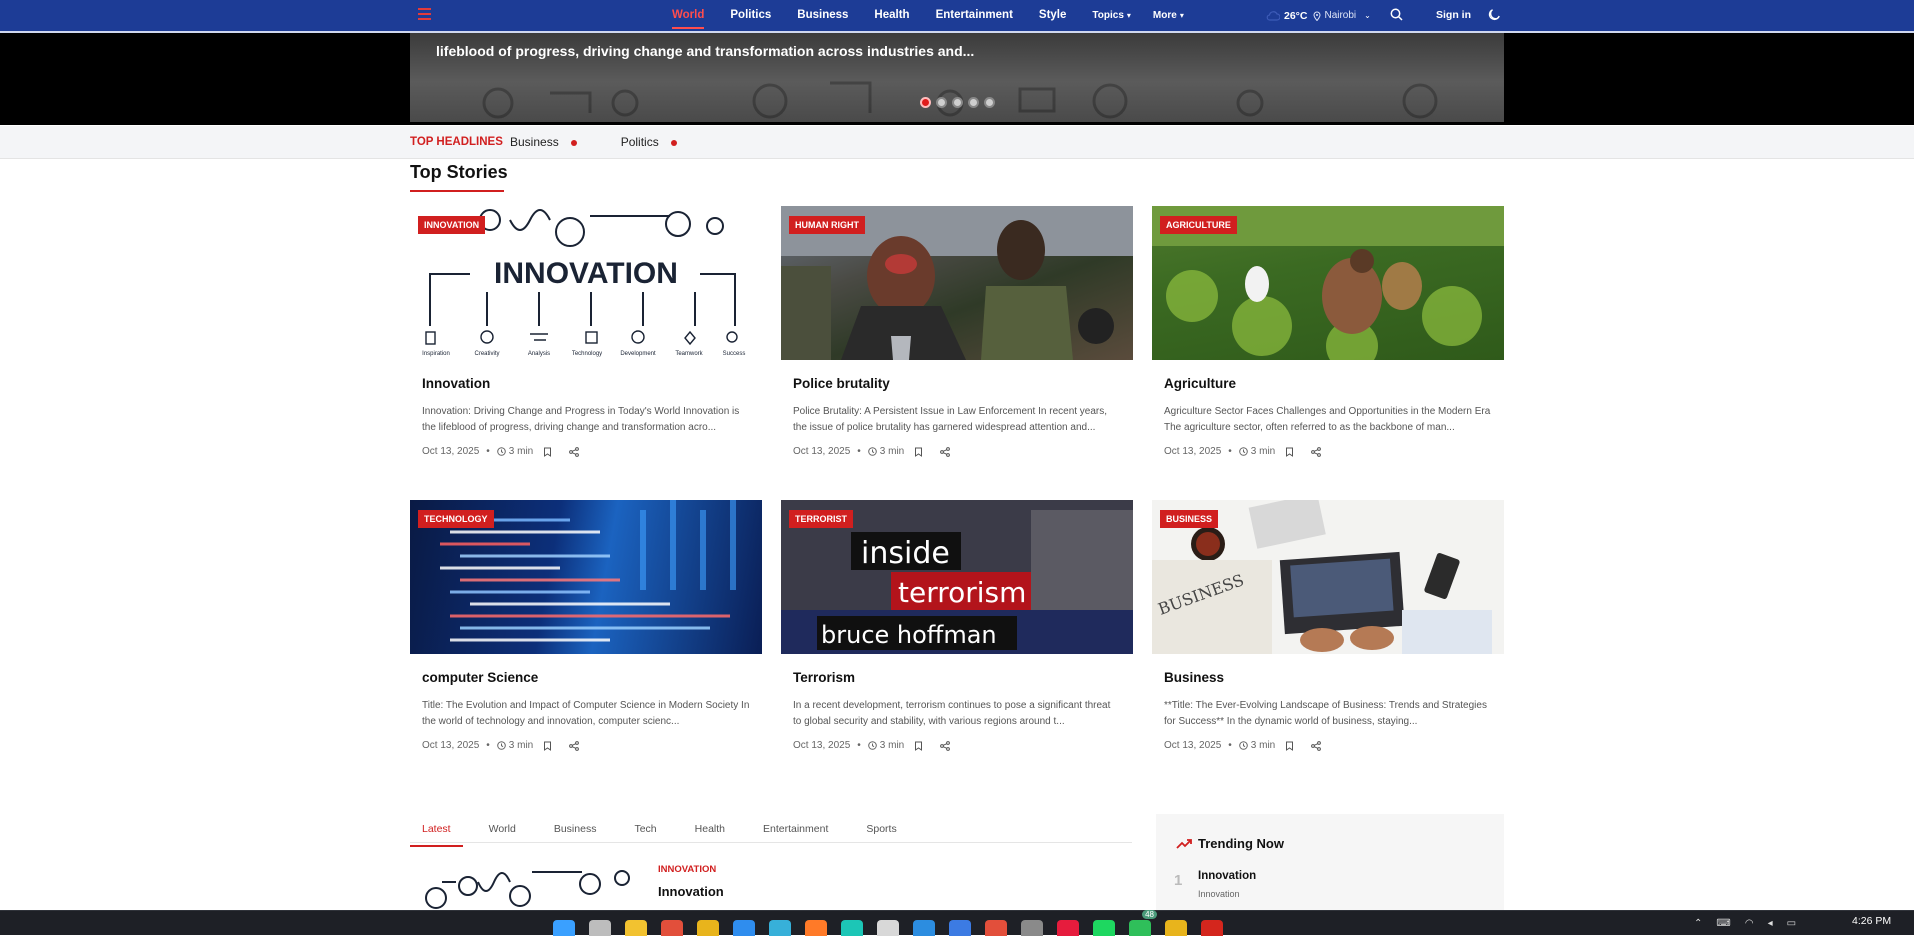  Describe the element at coordinates (1749, 923) in the screenshot. I see `wifi-icon: ◠` at that location.